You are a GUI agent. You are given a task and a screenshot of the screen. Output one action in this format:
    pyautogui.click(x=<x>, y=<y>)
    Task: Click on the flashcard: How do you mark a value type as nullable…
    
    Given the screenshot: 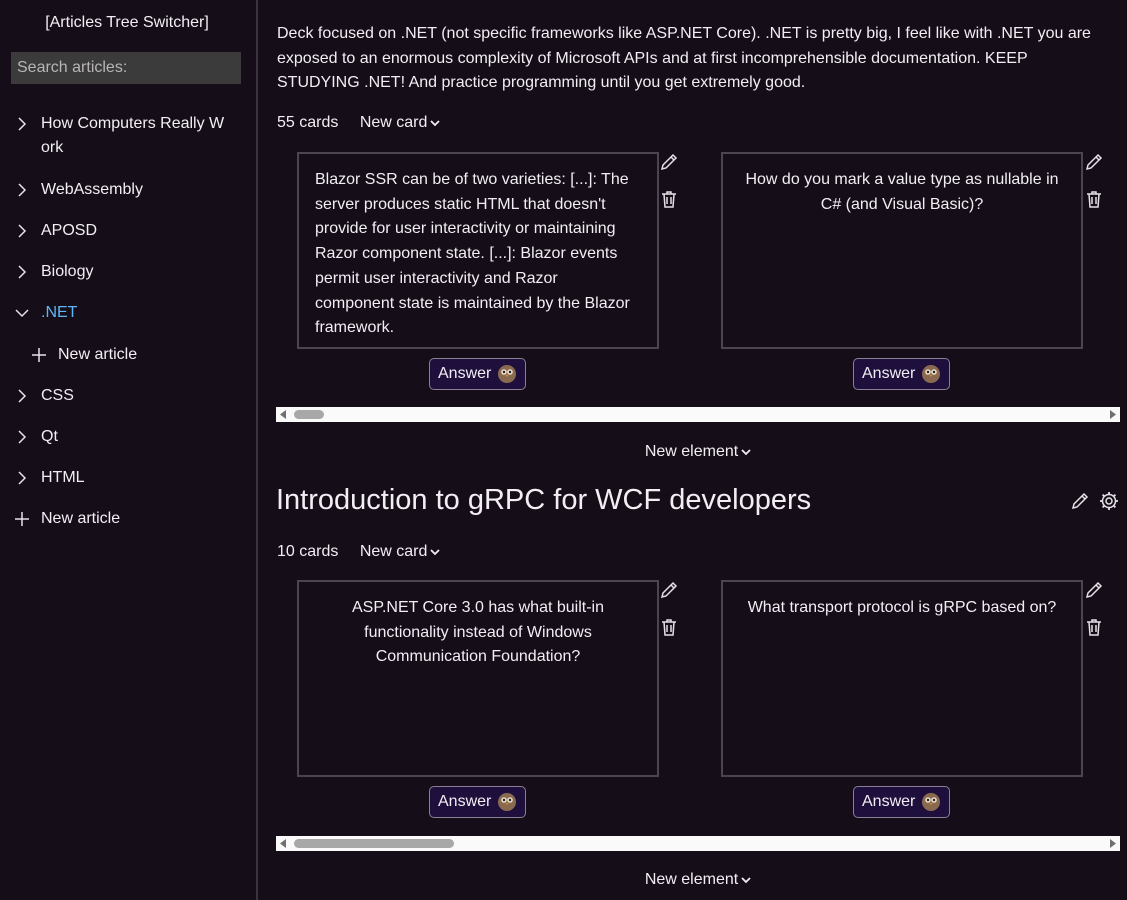 What is the action you would take?
    pyautogui.click(x=902, y=250)
    